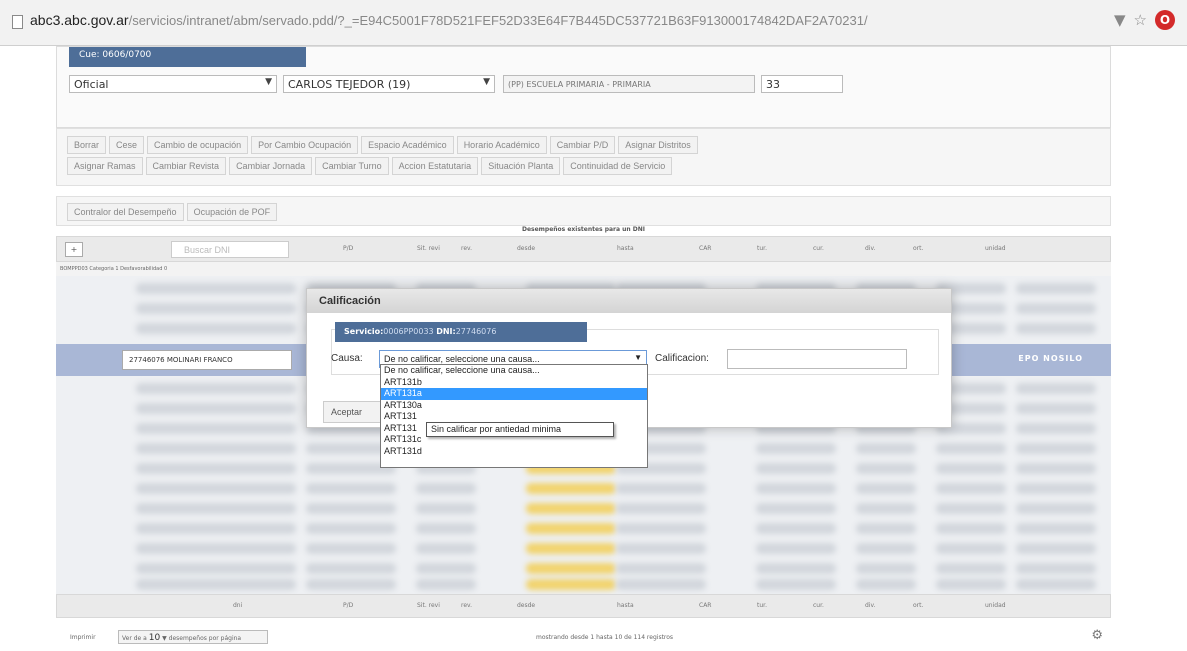 Image resolution: width=1187 pixels, height=651 pixels. Describe the element at coordinates (364, 331) in the screenshot. I see `service-label: Servicio:` at that location.